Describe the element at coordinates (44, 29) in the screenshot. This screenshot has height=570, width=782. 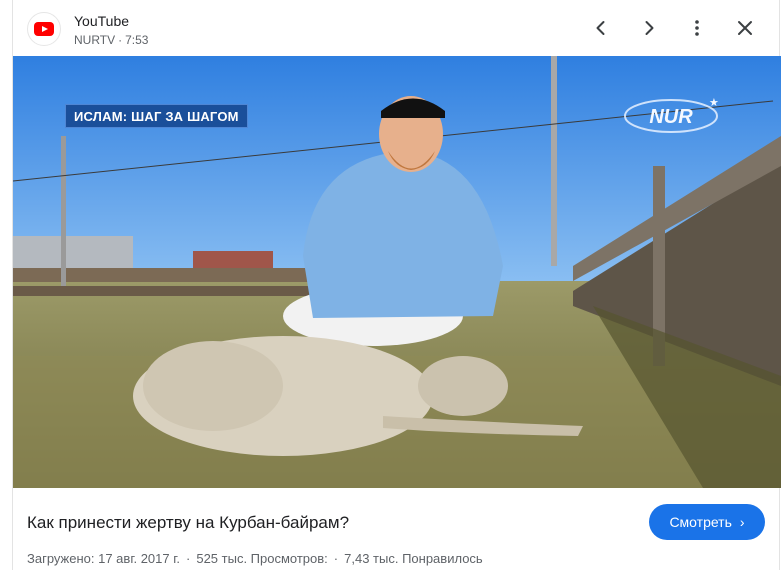
I see `youtube-logo-icon` at that location.